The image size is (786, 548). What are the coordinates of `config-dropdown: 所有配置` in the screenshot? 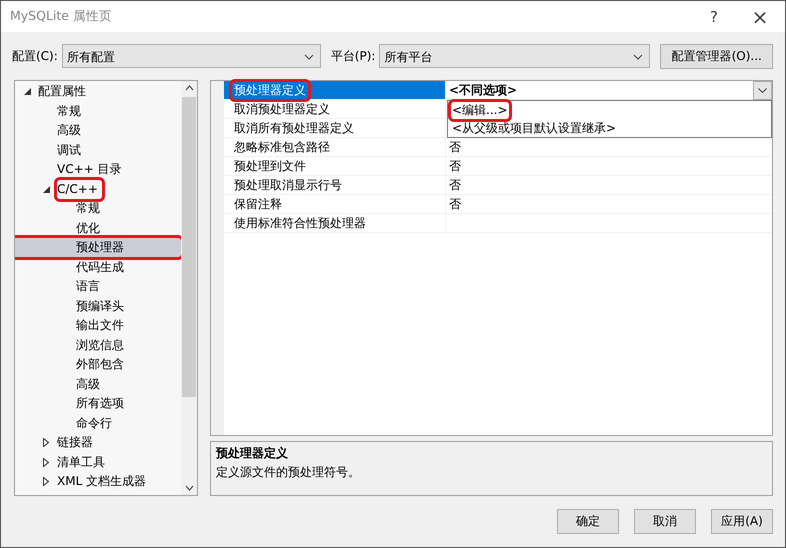 It's located at (191, 56).